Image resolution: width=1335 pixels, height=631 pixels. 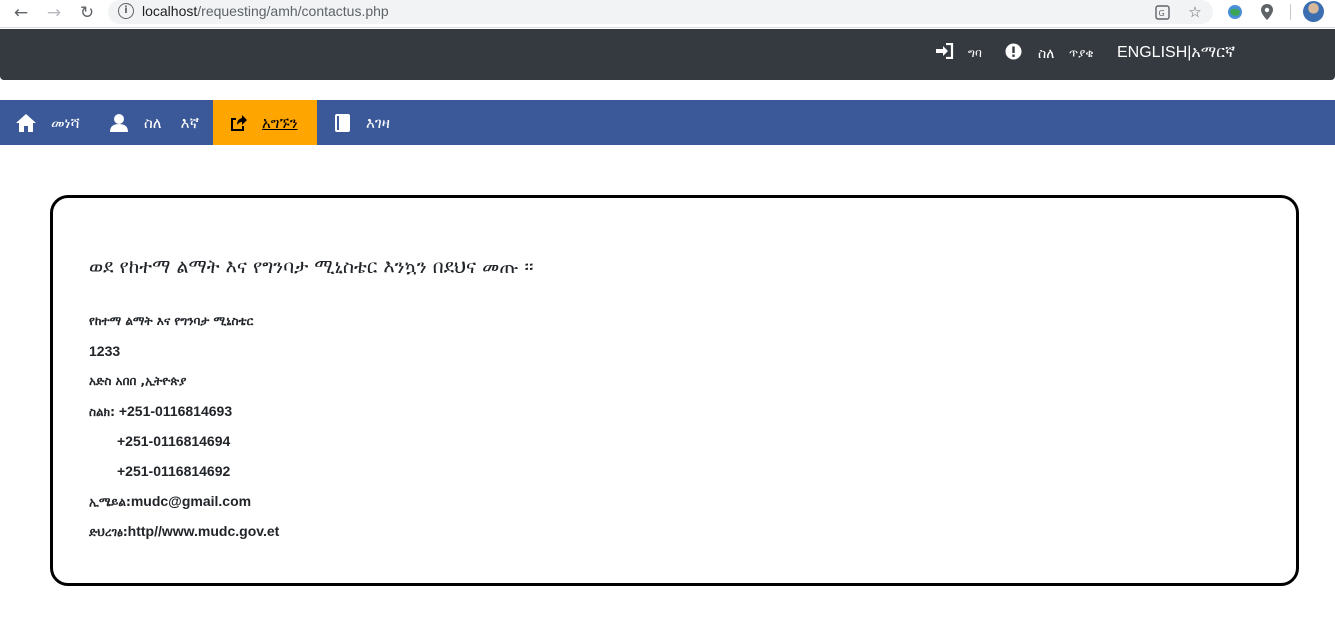 I want to click on share-icon, so click(x=238, y=122).